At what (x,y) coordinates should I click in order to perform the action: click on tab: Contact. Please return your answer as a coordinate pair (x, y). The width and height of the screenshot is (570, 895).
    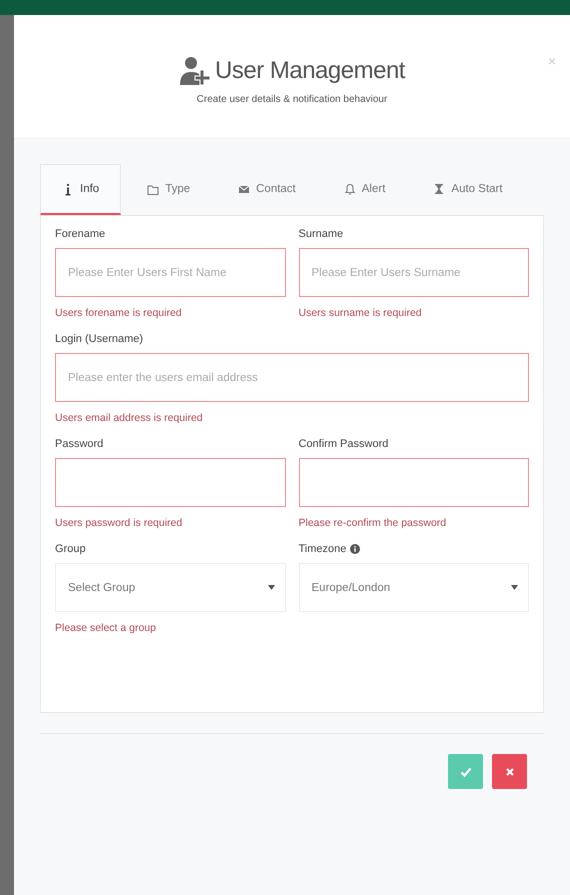
    Looking at the image, I should click on (267, 189).